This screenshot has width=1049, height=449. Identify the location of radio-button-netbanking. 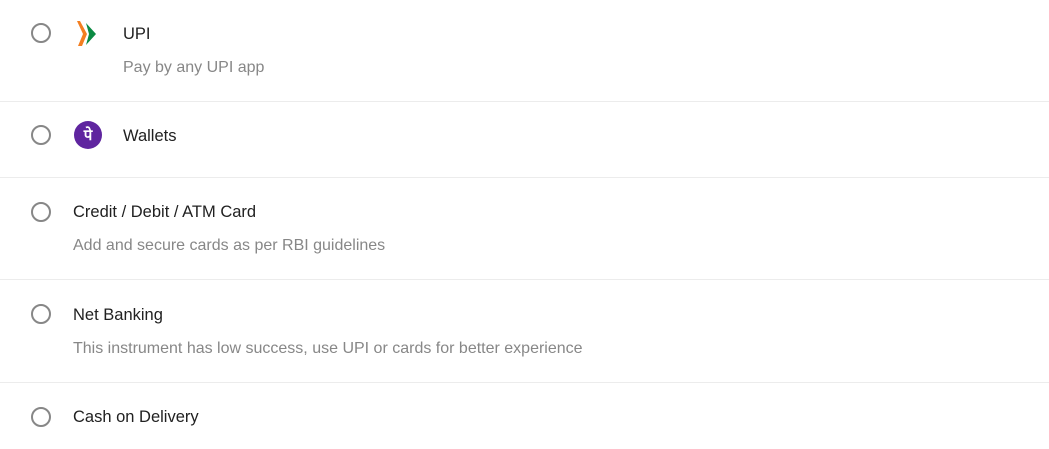
(41, 314).